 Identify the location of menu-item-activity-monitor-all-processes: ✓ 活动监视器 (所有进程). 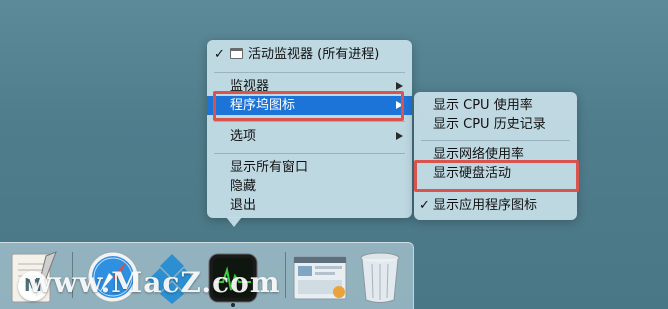
(309, 54).